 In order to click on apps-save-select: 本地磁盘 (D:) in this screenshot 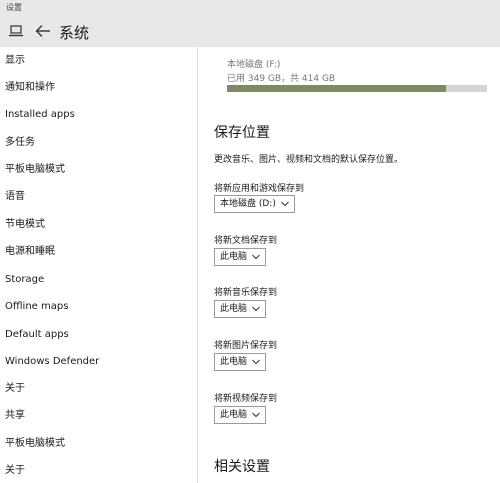, I will do `click(254, 204)`.